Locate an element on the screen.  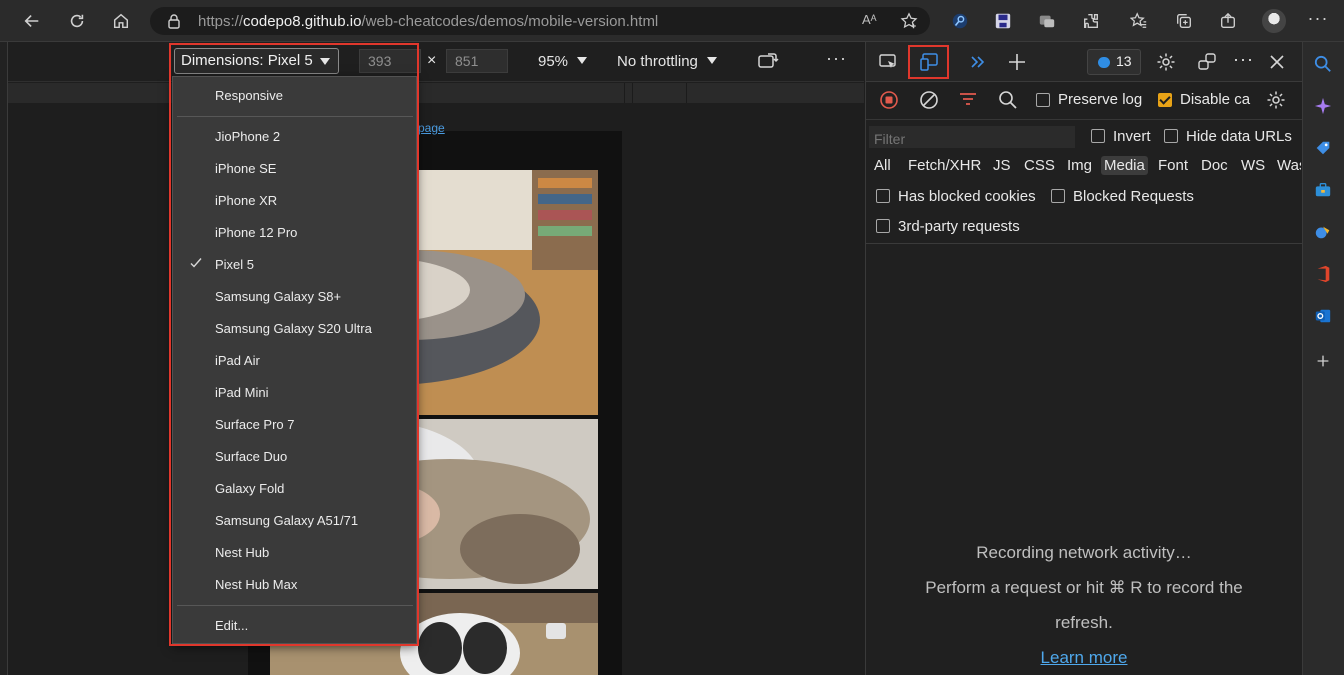
add-favorite-icon is located at coordinates (909, 21).